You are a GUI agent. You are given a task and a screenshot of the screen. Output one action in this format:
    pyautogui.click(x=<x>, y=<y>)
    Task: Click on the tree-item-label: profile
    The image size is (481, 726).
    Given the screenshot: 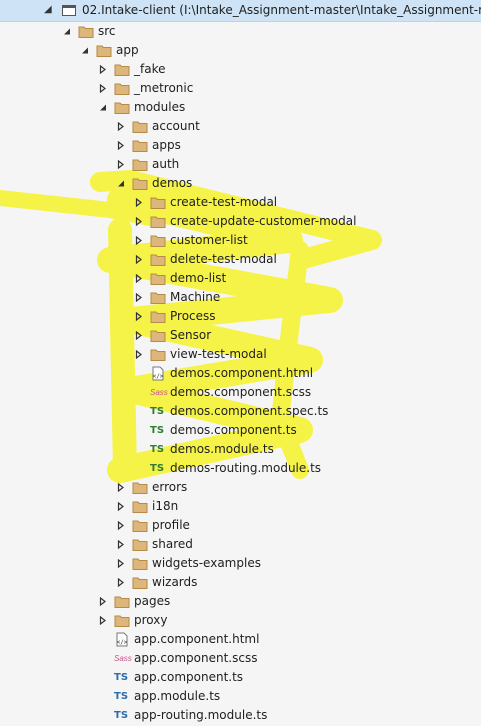 What is the action you would take?
    pyautogui.click(x=171, y=525)
    